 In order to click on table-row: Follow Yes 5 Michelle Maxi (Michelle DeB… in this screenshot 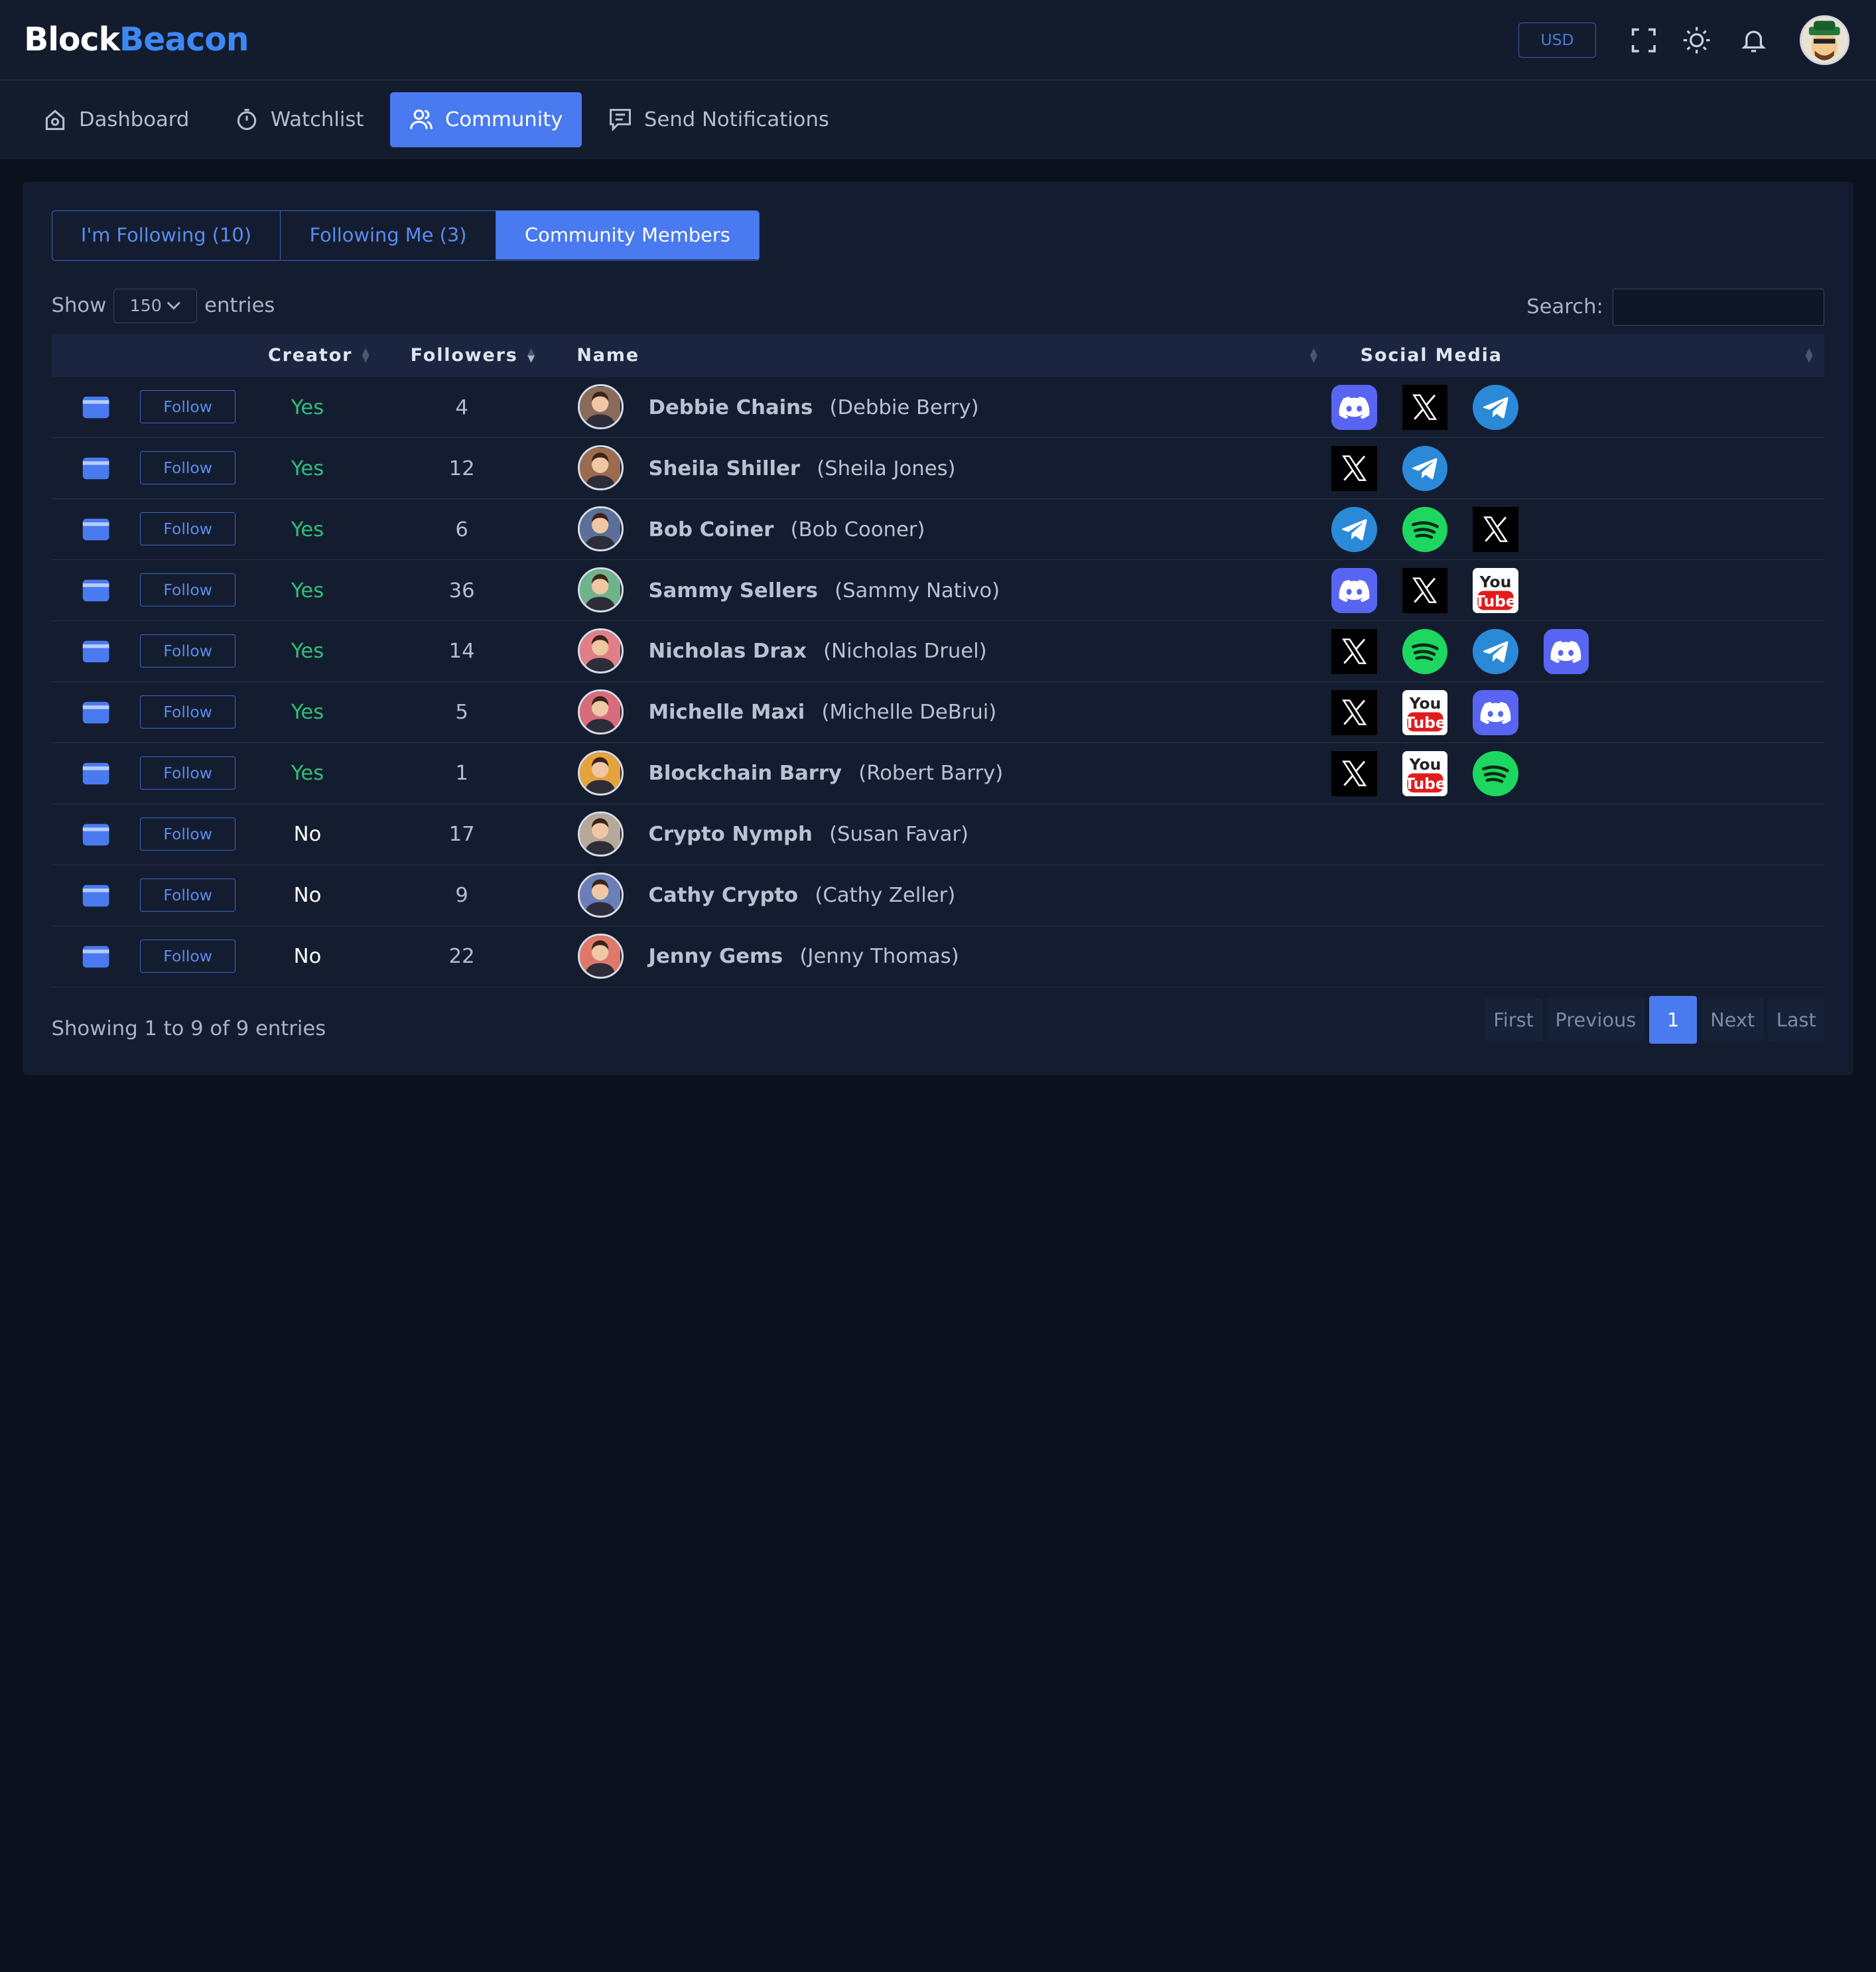, I will do `click(938, 713)`.